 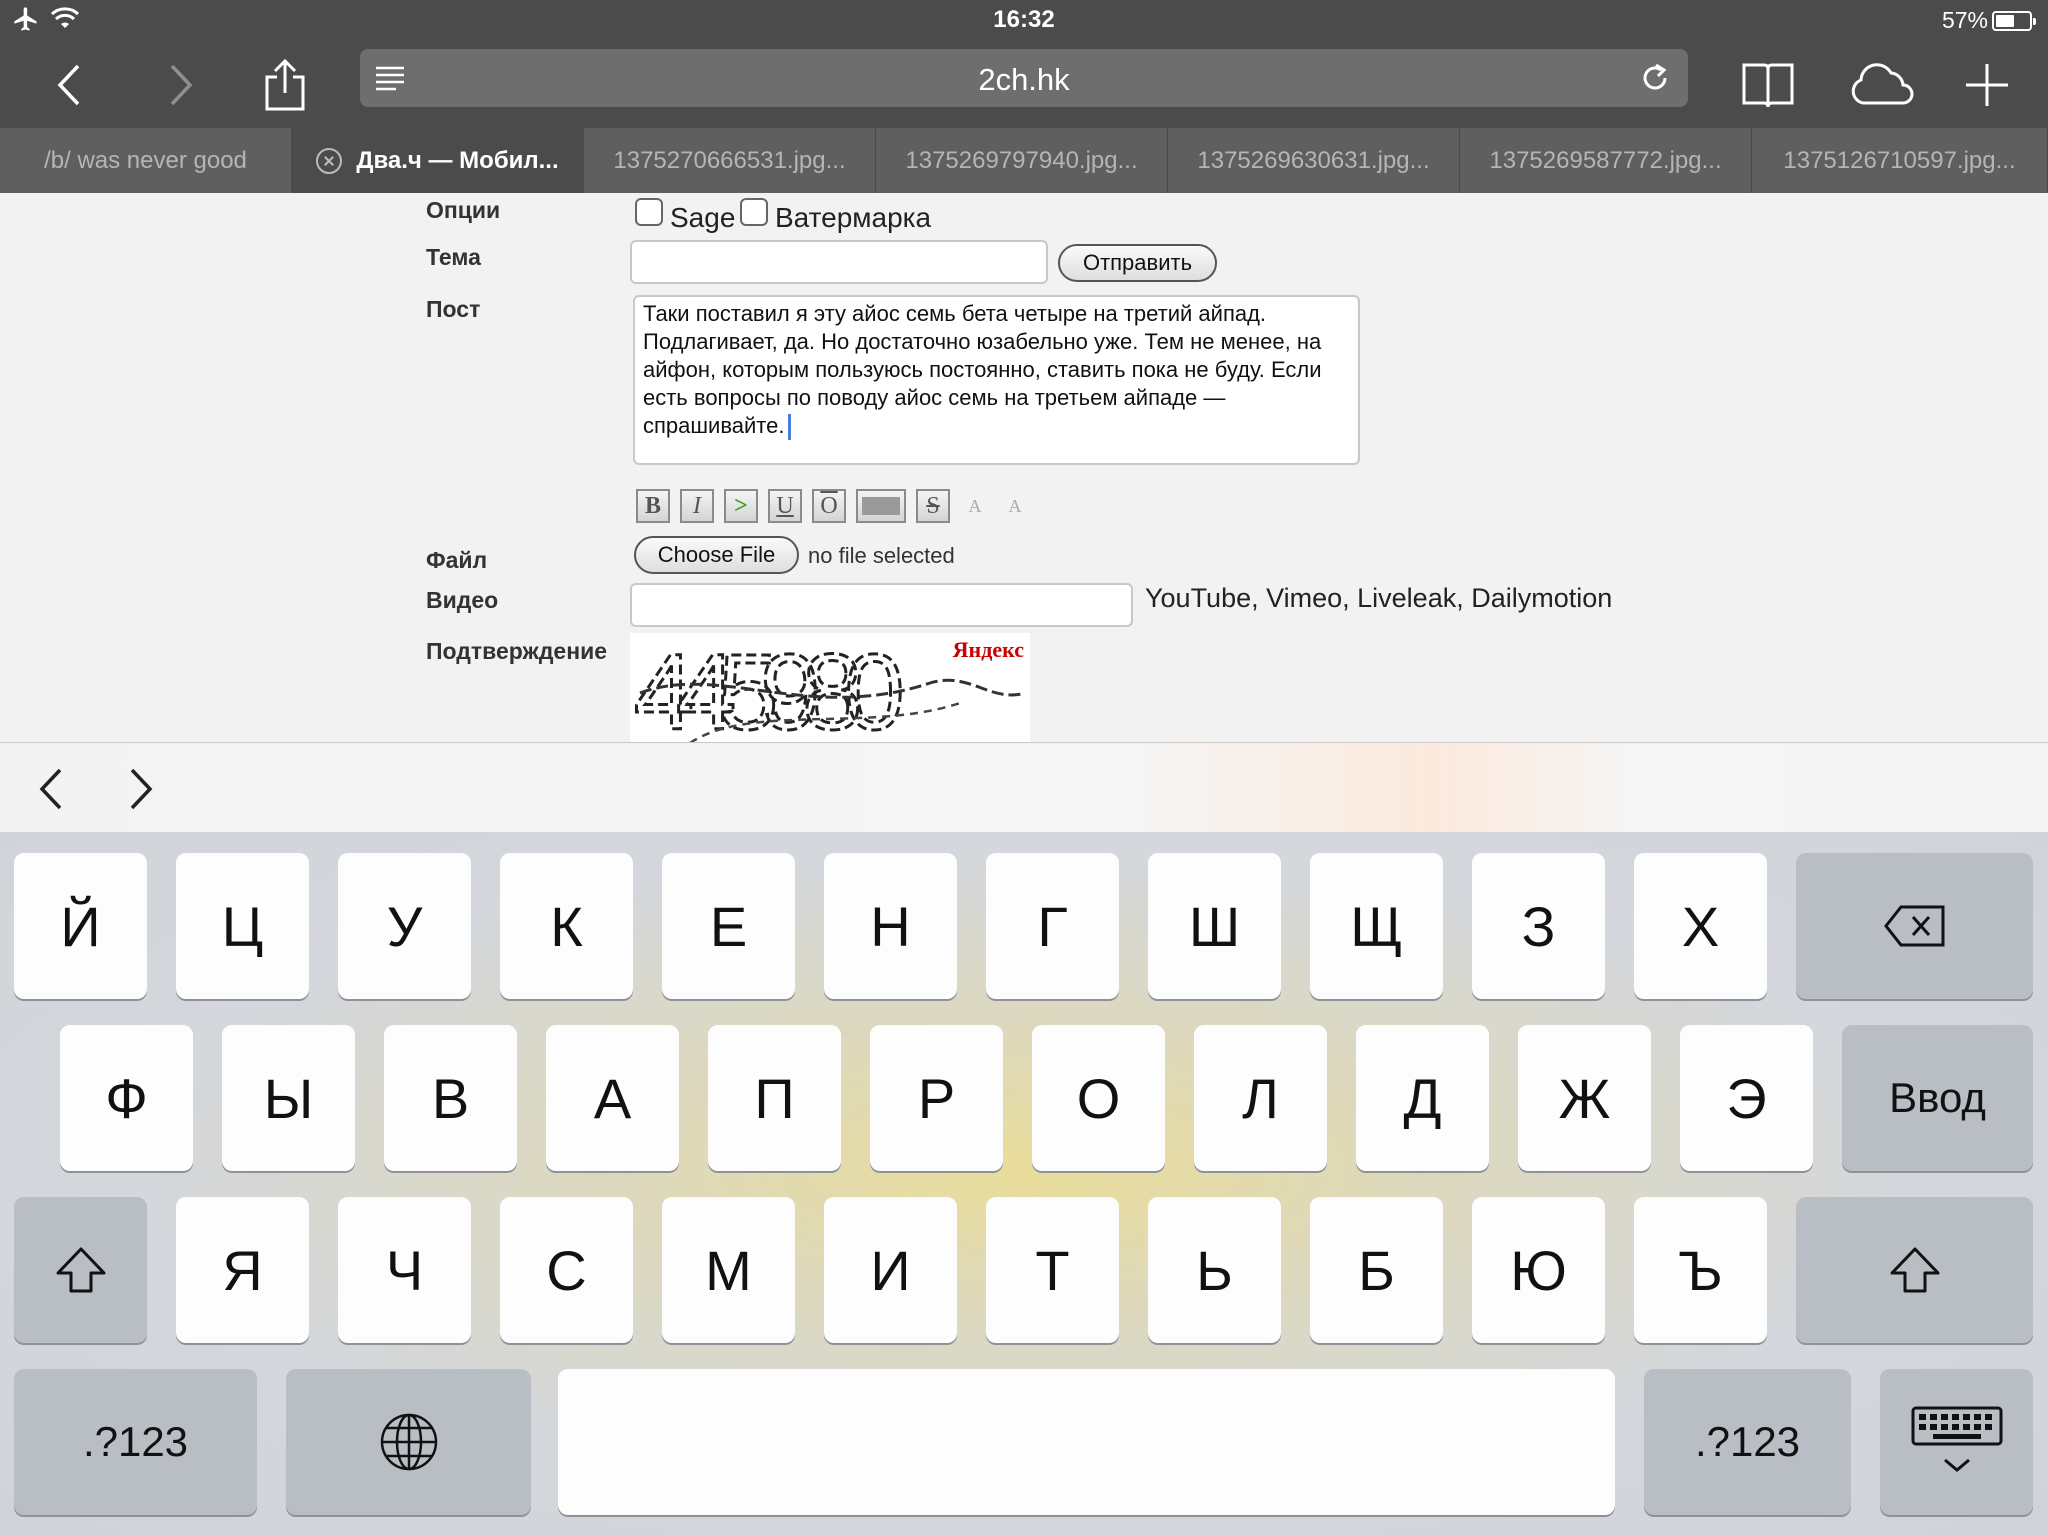 What do you see at coordinates (754, 212) in the screenshot?
I see `watermark-checkbox` at bounding box center [754, 212].